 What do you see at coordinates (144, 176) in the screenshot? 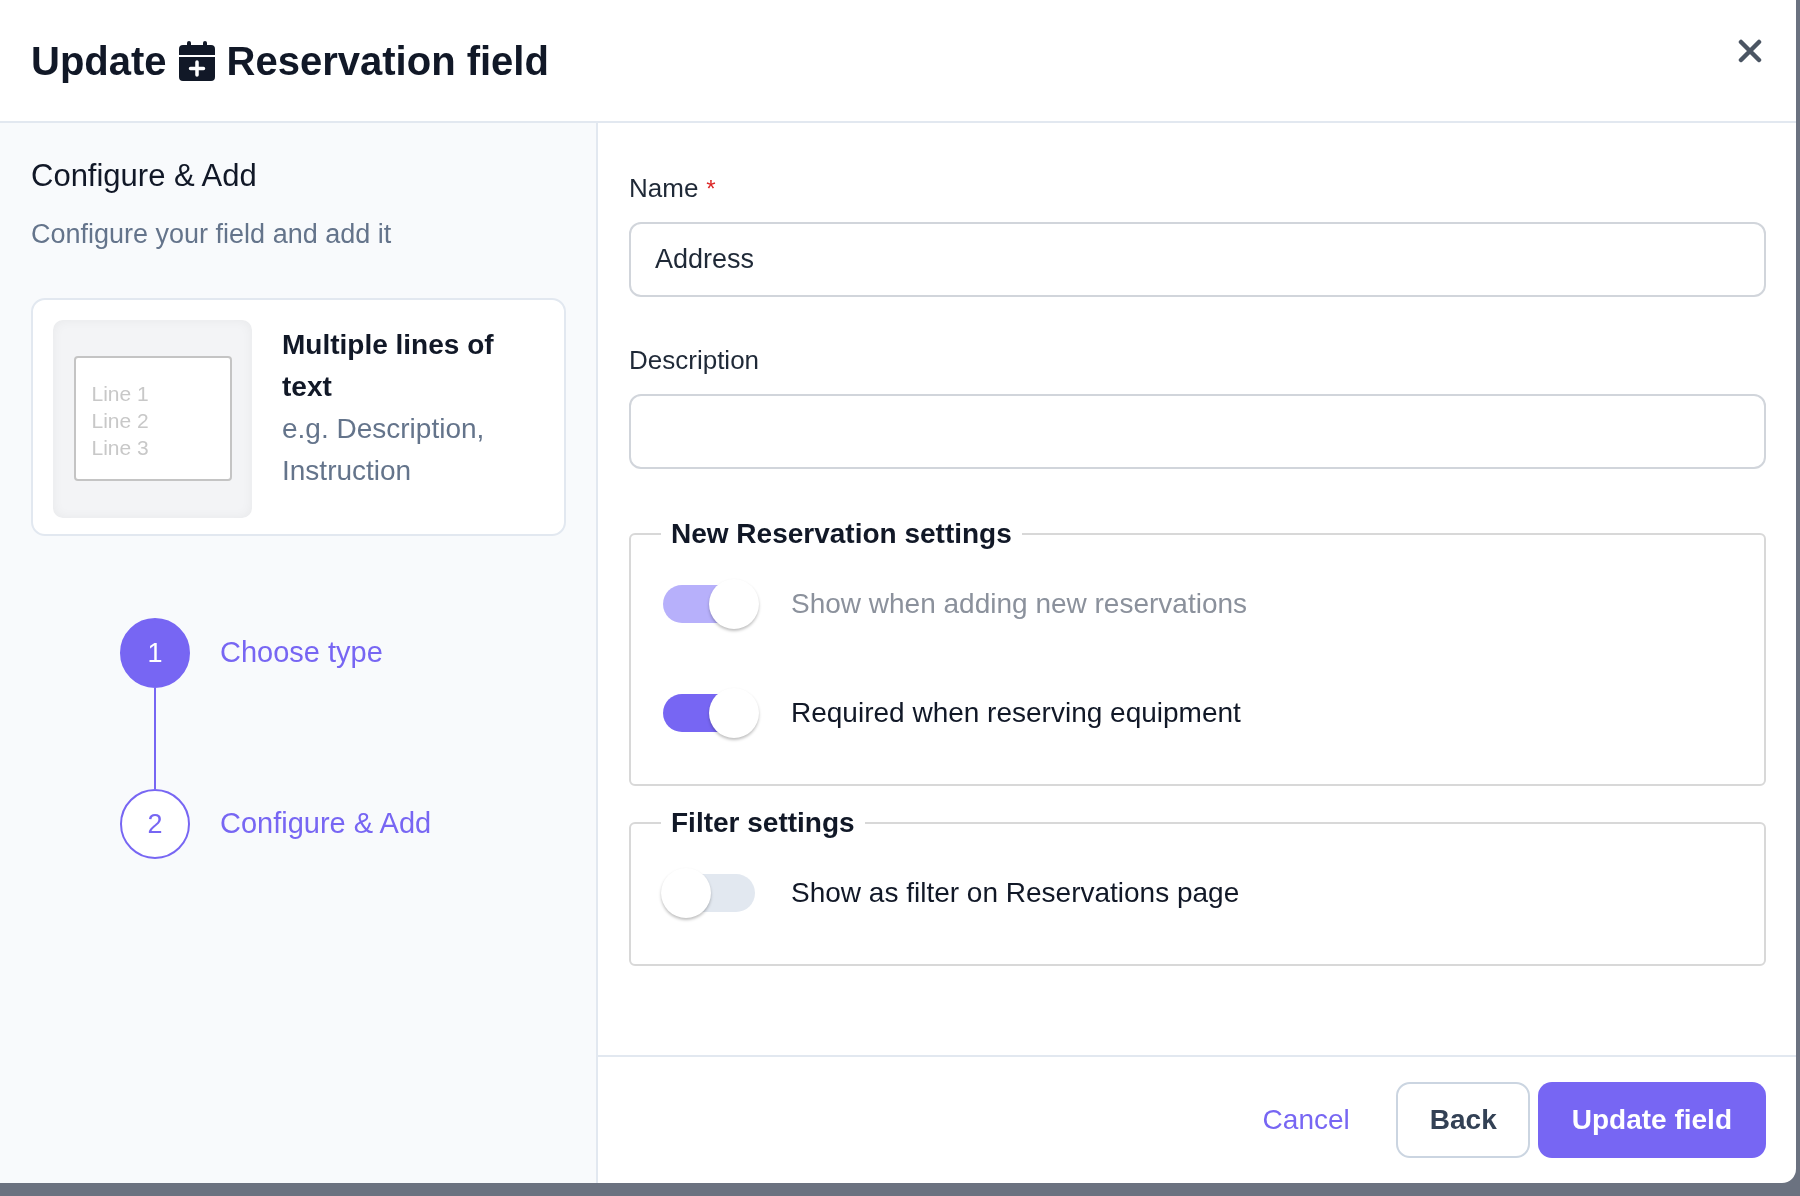
I see `sidebar-heading: Configure & Add` at bounding box center [144, 176].